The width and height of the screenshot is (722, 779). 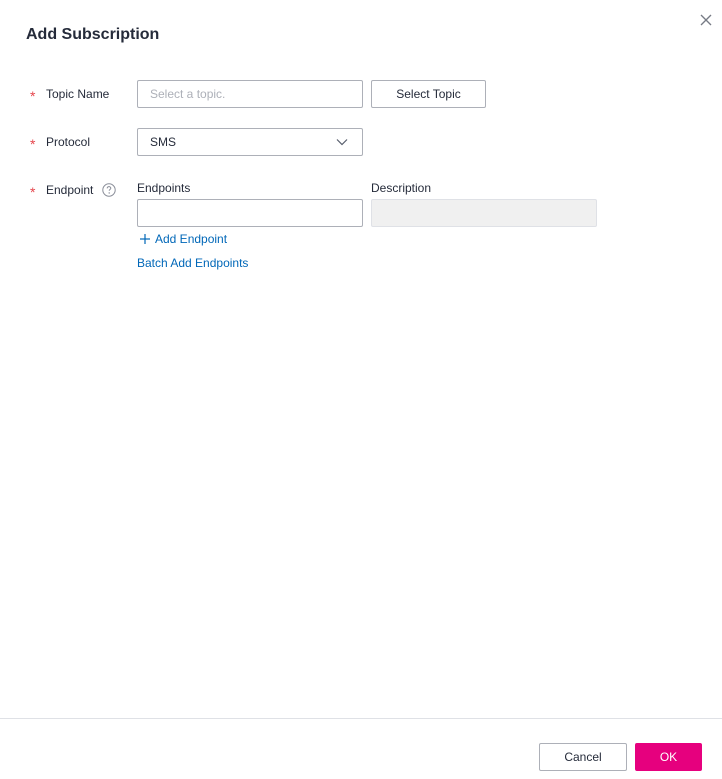 I want to click on endpoint-label-wrap: * Endpoint, so click(x=73, y=190).